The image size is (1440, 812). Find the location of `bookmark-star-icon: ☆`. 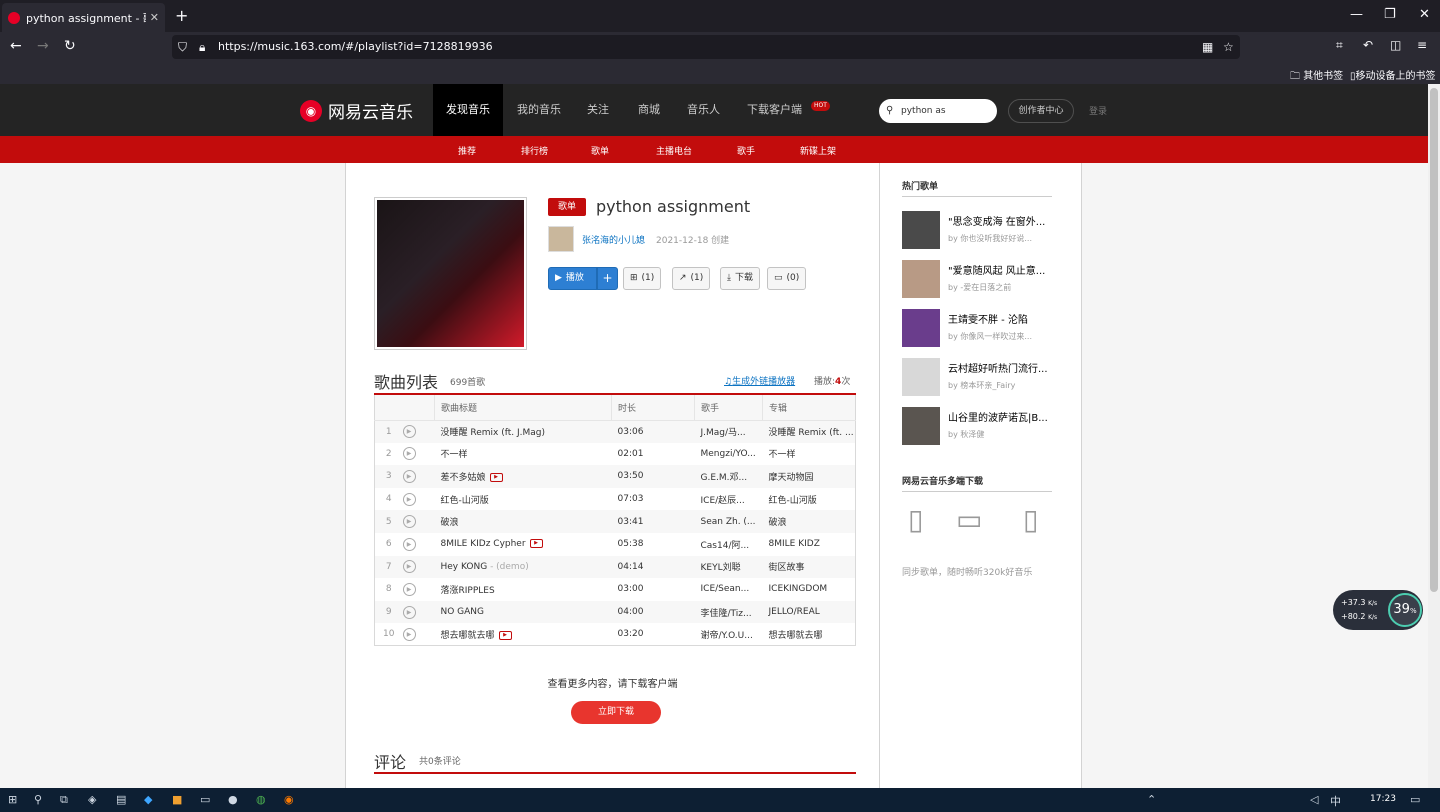

bookmark-star-icon: ☆ is located at coordinates (1228, 47).